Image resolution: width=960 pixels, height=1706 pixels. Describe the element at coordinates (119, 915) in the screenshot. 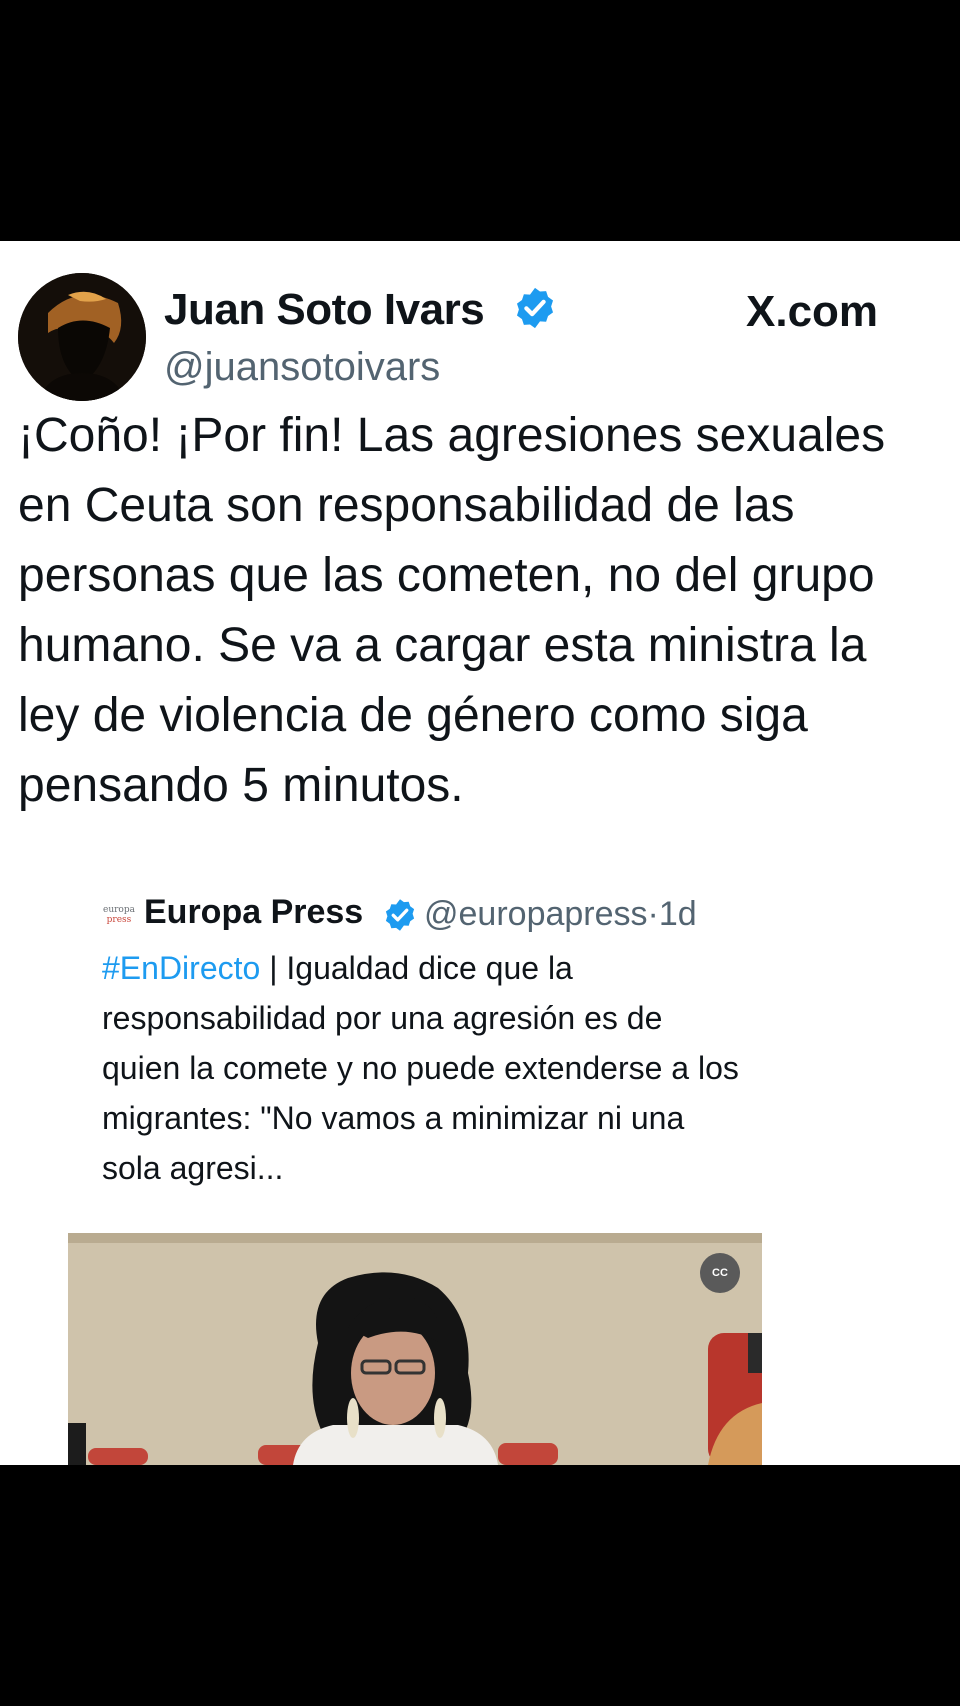

I see `europa-press-logo: europa press` at that location.